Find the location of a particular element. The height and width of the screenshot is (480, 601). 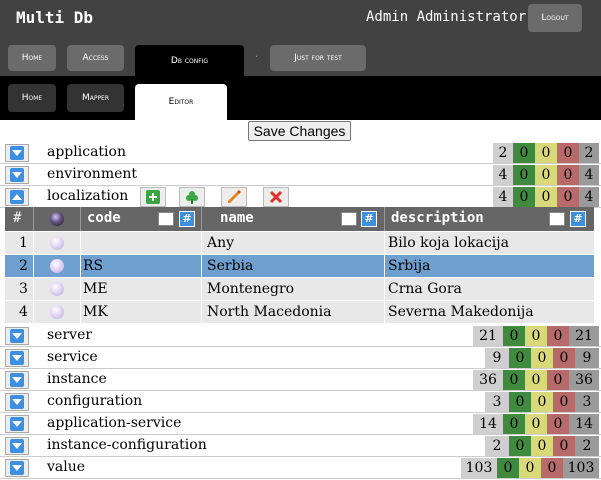

count-final: 2 is located at coordinates (587, 446).